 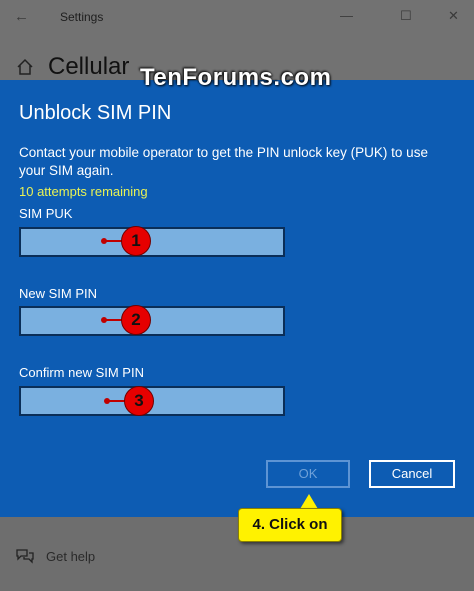 What do you see at coordinates (81, 372) in the screenshot?
I see `confirm-sim-pin-label: Confirm new SIM PIN` at bounding box center [81, 372].